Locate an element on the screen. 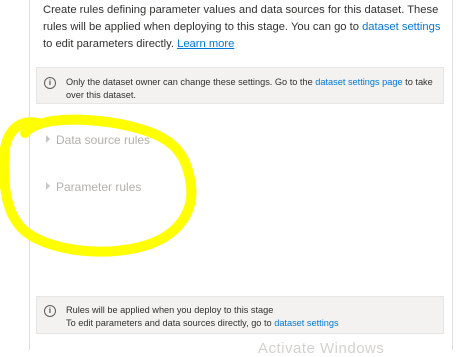  intro-text-after: to edit parameters directly. is located at coordinates (108, 44).